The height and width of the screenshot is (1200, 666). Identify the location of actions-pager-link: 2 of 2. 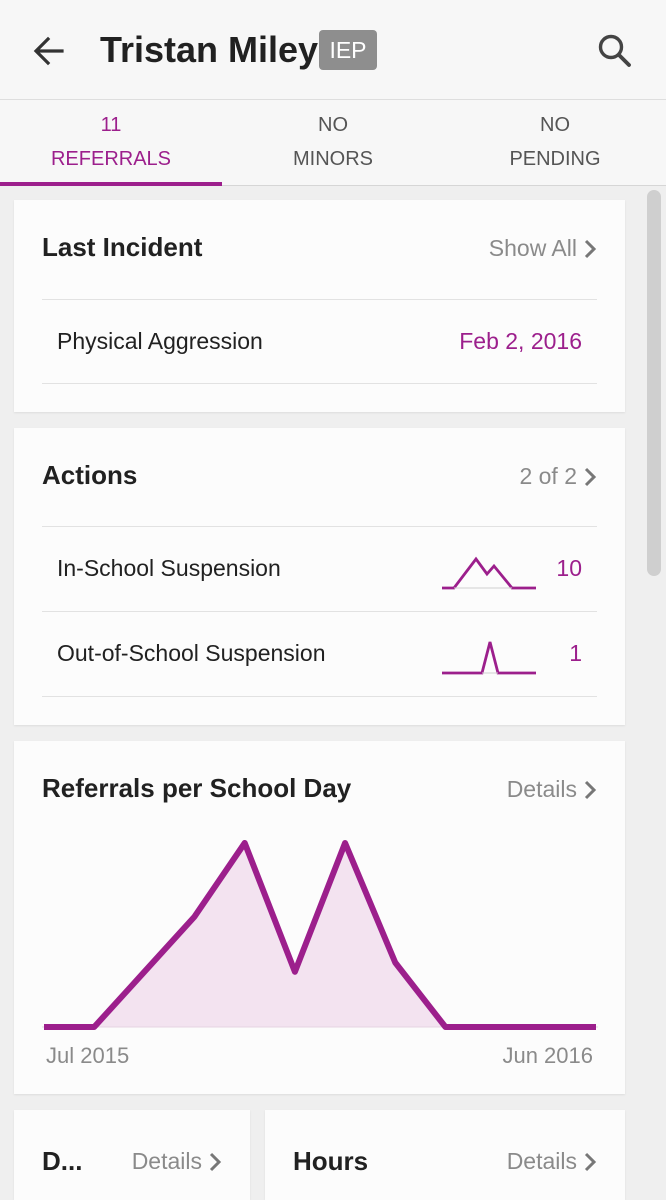
(558, 476).